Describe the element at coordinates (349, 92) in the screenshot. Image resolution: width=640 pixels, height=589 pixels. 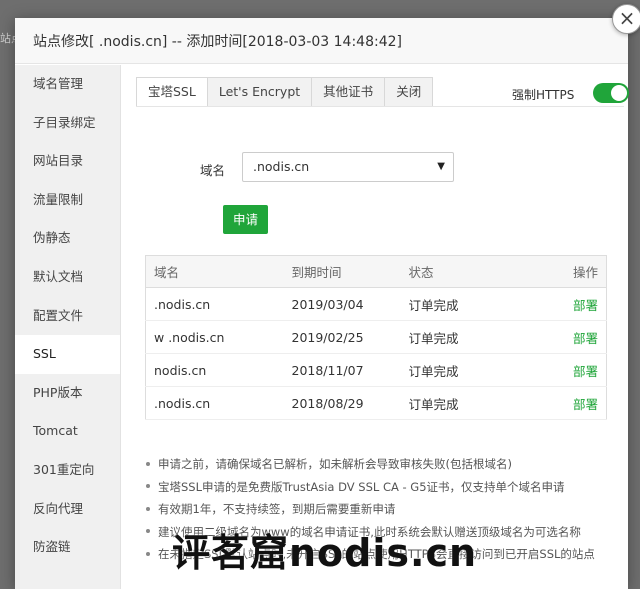
I see `tab-other-cert: 其他证书` at that location.